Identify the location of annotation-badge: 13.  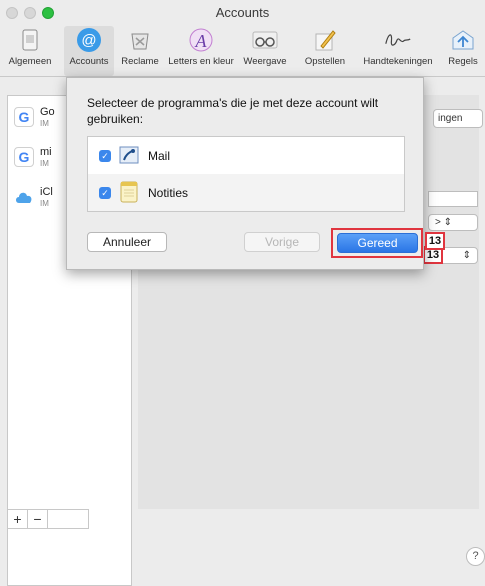
(435, 241).